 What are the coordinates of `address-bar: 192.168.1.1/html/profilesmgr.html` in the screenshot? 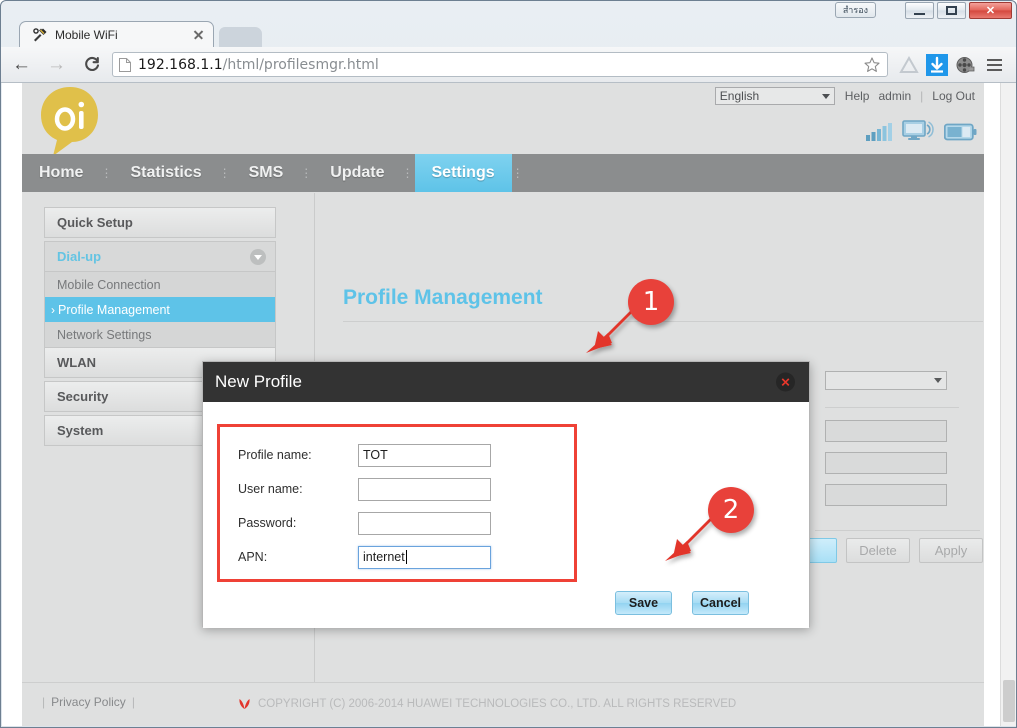 It's located at (500, 64).